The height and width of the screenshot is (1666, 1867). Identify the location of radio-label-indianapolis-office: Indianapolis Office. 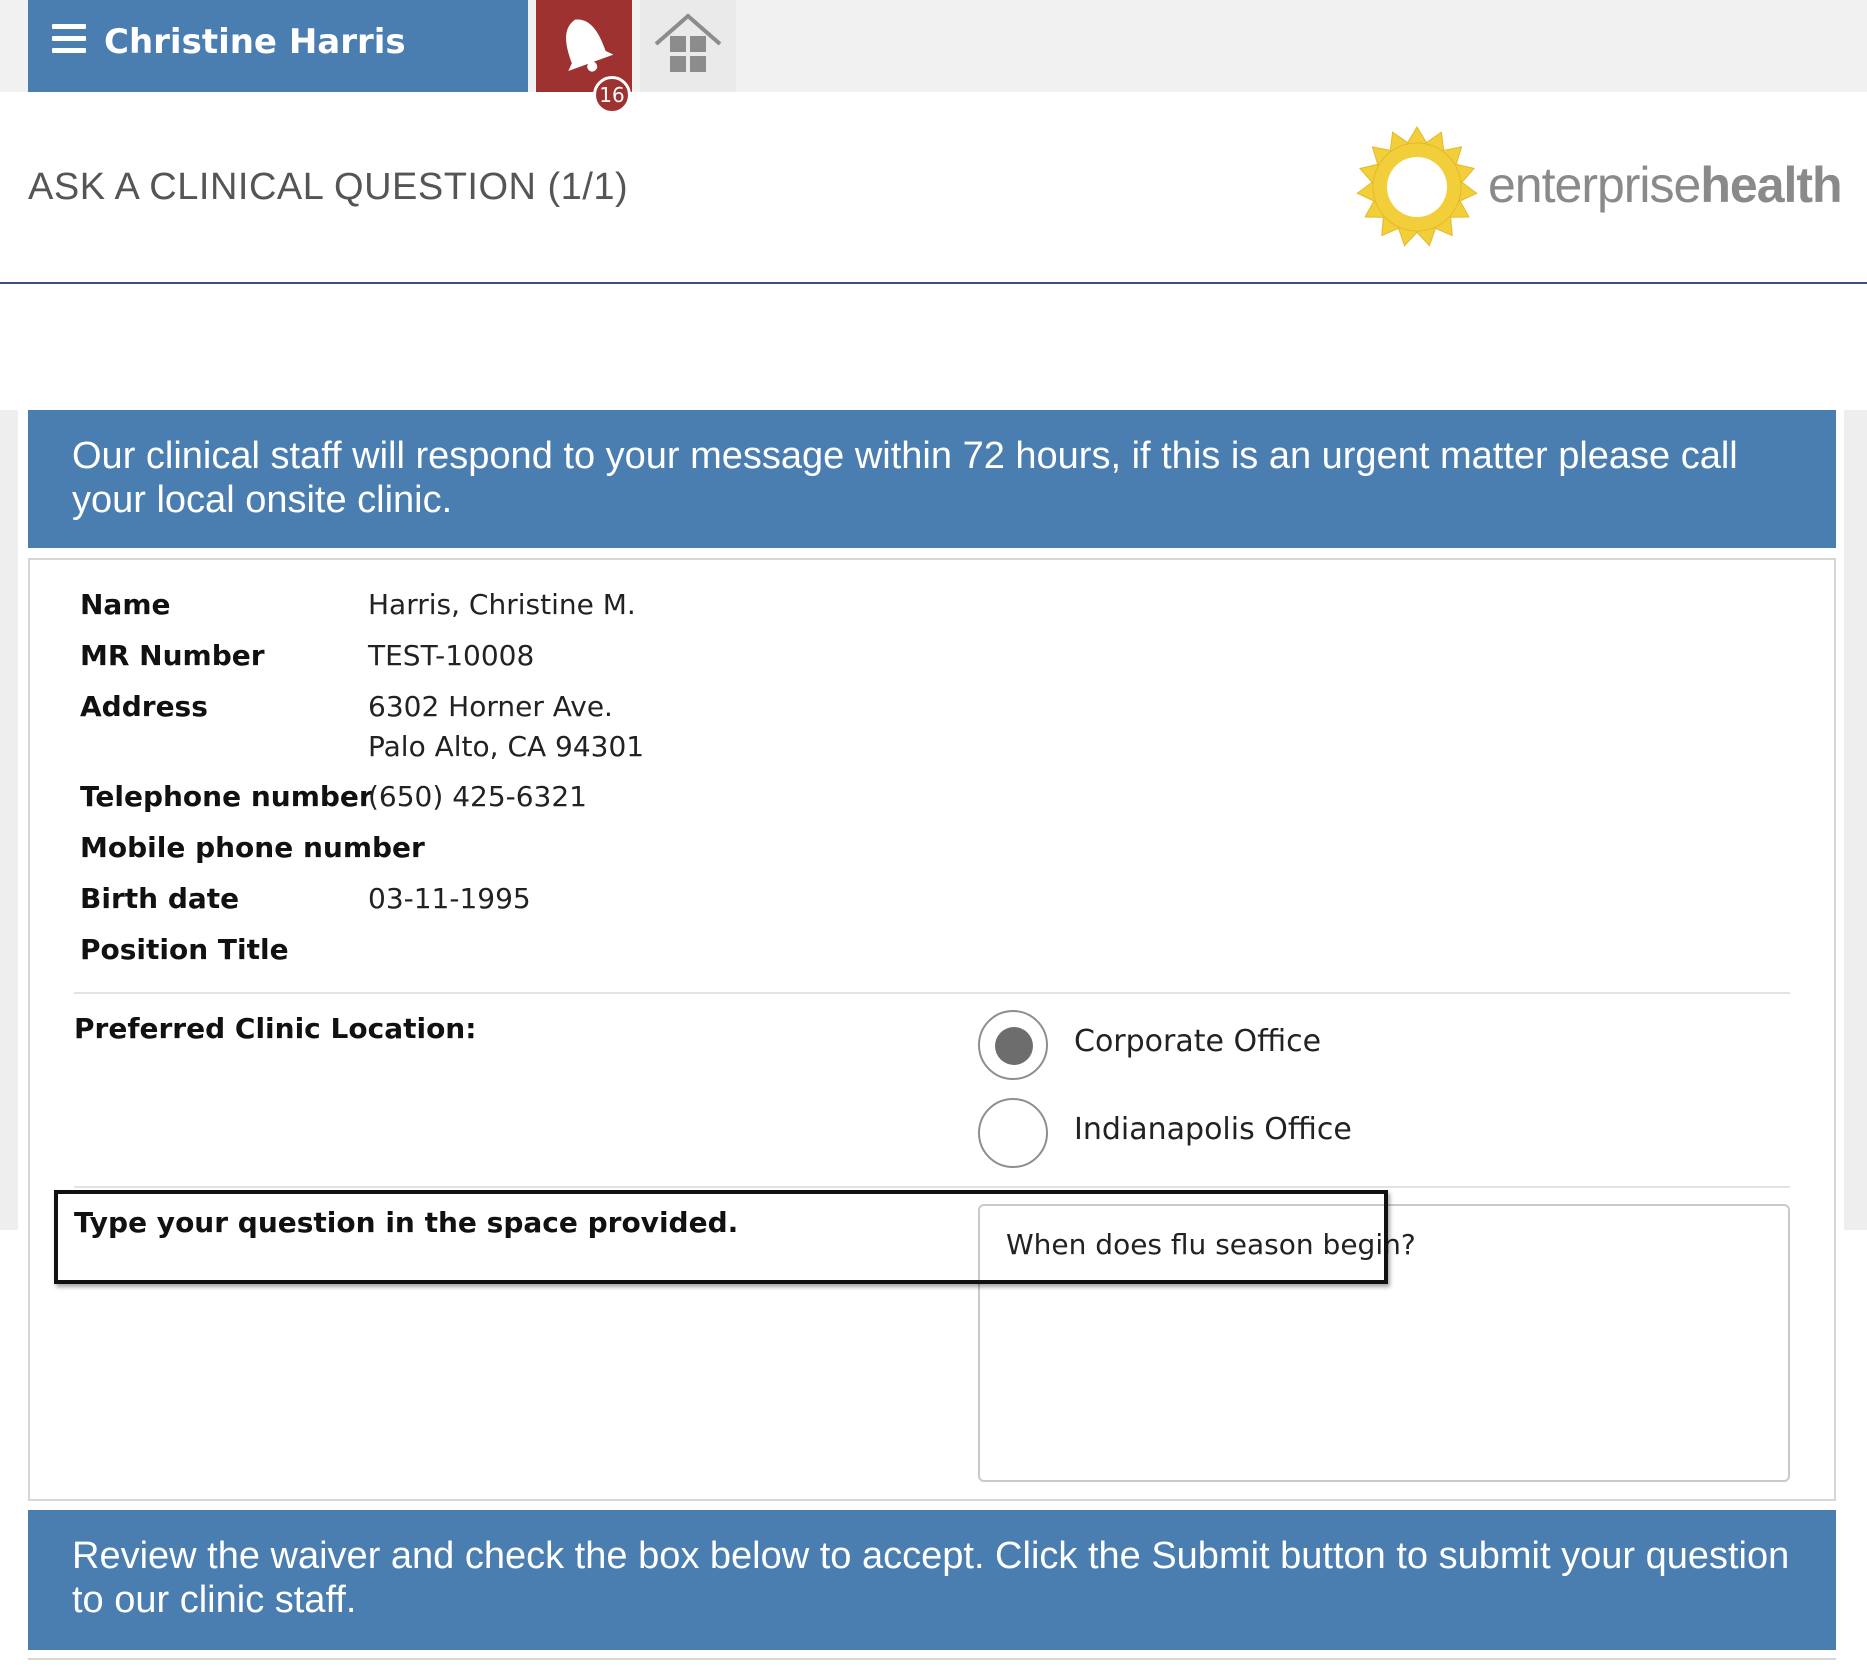
(1213, 1129).